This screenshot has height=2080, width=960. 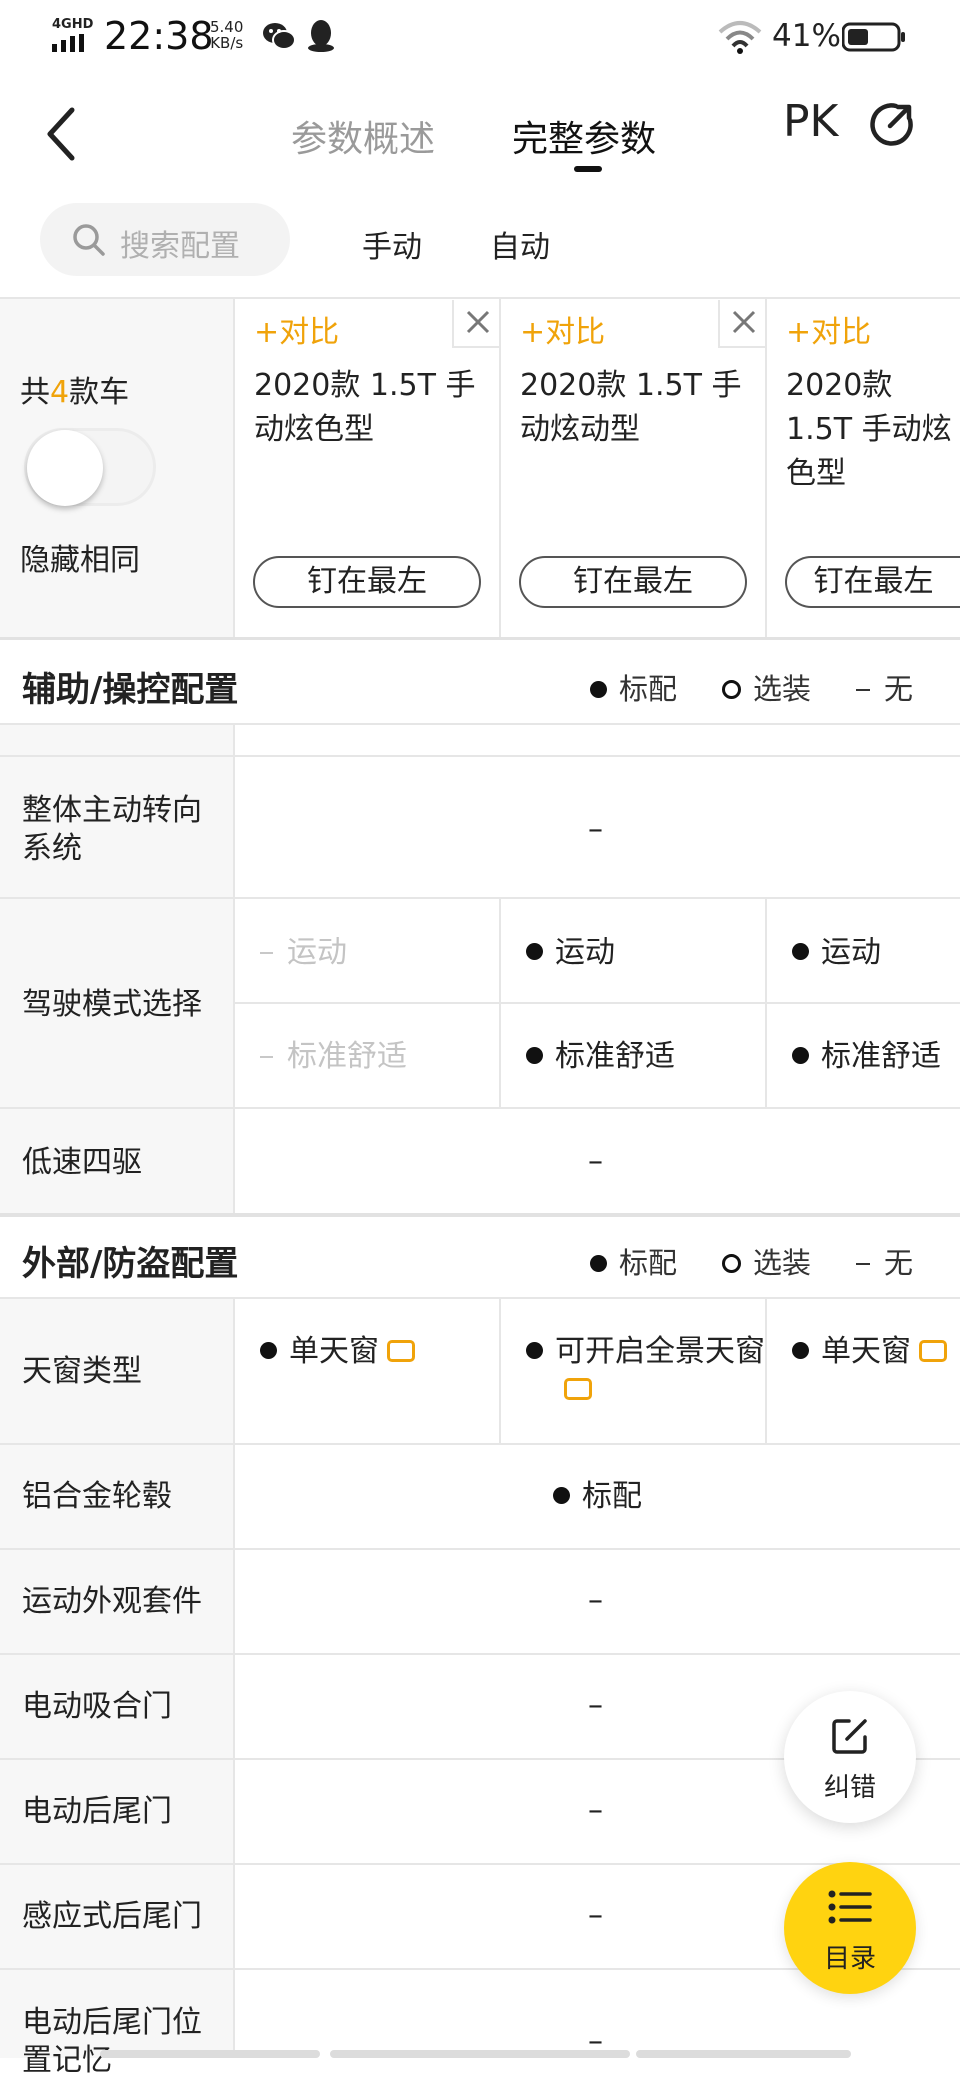 I want to click on row-label: 整体主动转向系统, so click(x=112, y=829).